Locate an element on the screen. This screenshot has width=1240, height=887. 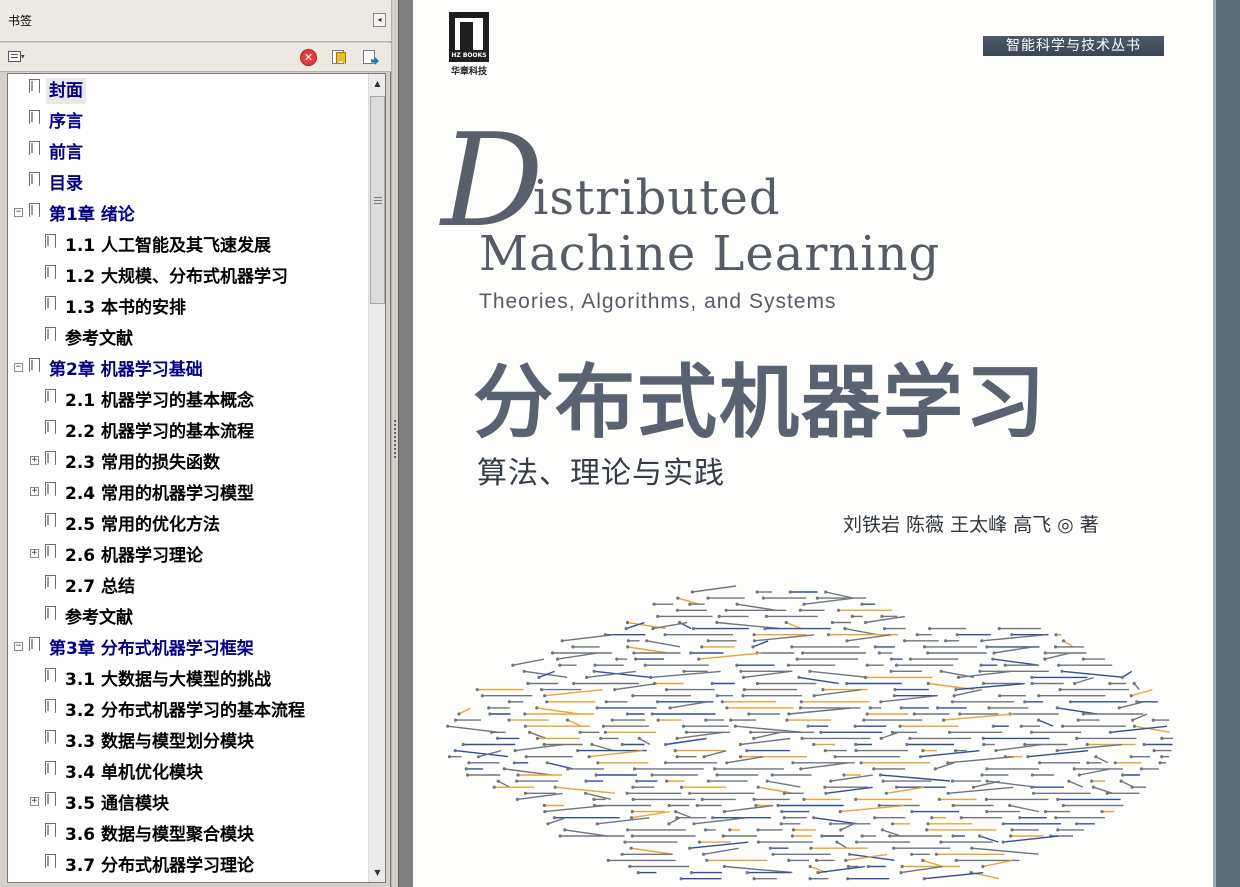
bookmark-item: 1.1 人工智能及其飞速发展 is located at coordinates (188, 246).